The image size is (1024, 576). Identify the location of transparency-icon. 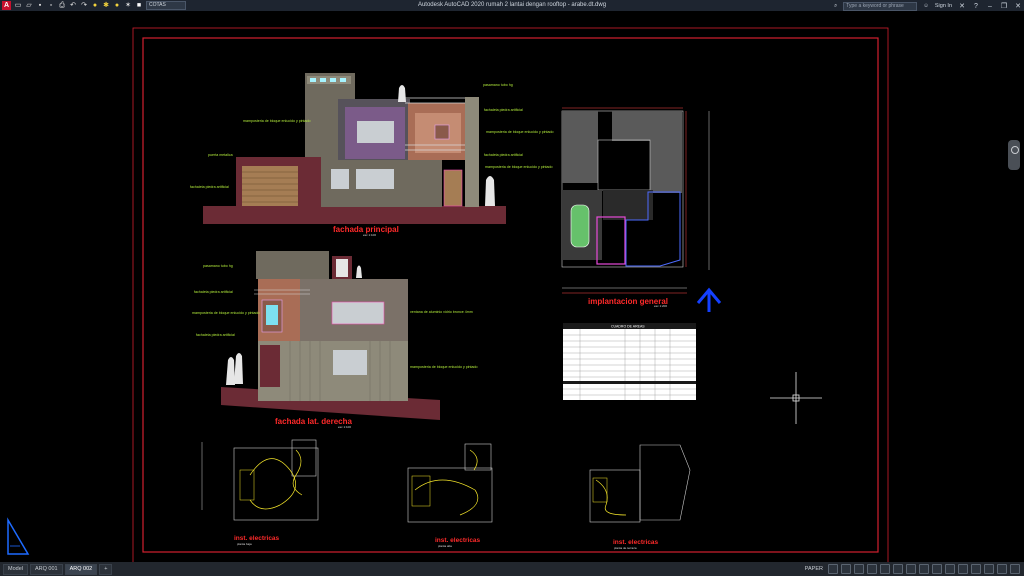
(924, 569).